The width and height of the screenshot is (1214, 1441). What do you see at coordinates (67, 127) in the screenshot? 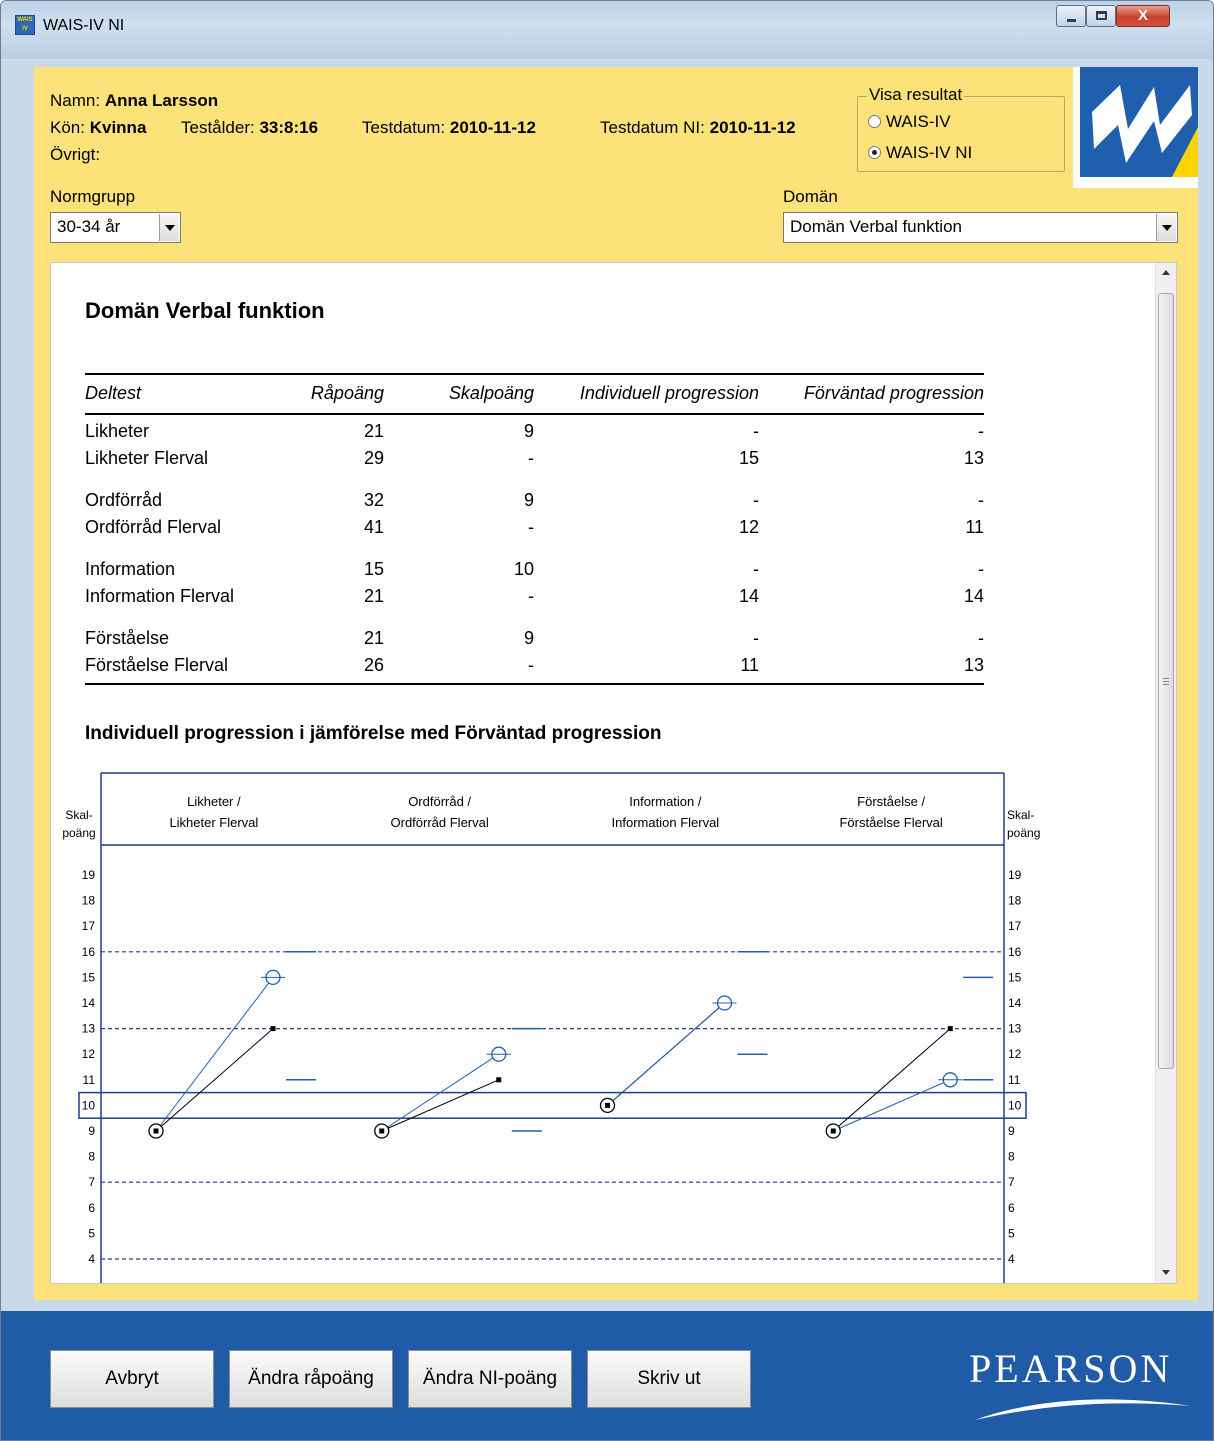
I see `sex-label: Kön:` at bounding box center [67, 127].